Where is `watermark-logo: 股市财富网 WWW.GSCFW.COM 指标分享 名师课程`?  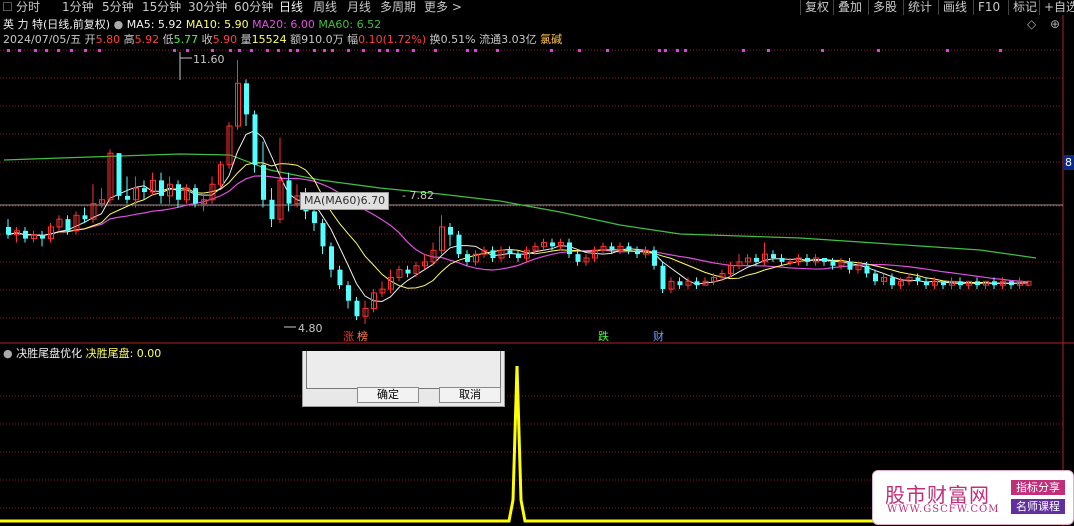 watermark-logo: 股市财富网 WWW.GSCFW.COM 指标分享 名师课程 is located at coordinates (973, 497).